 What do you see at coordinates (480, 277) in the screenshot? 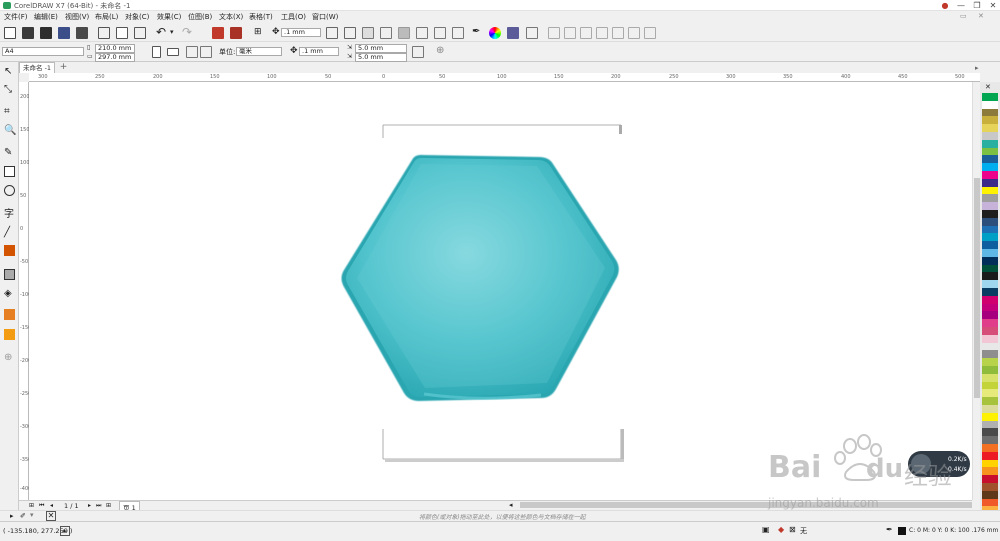
I see `hexagon-cushion-image` at bounding box center [480, 277].